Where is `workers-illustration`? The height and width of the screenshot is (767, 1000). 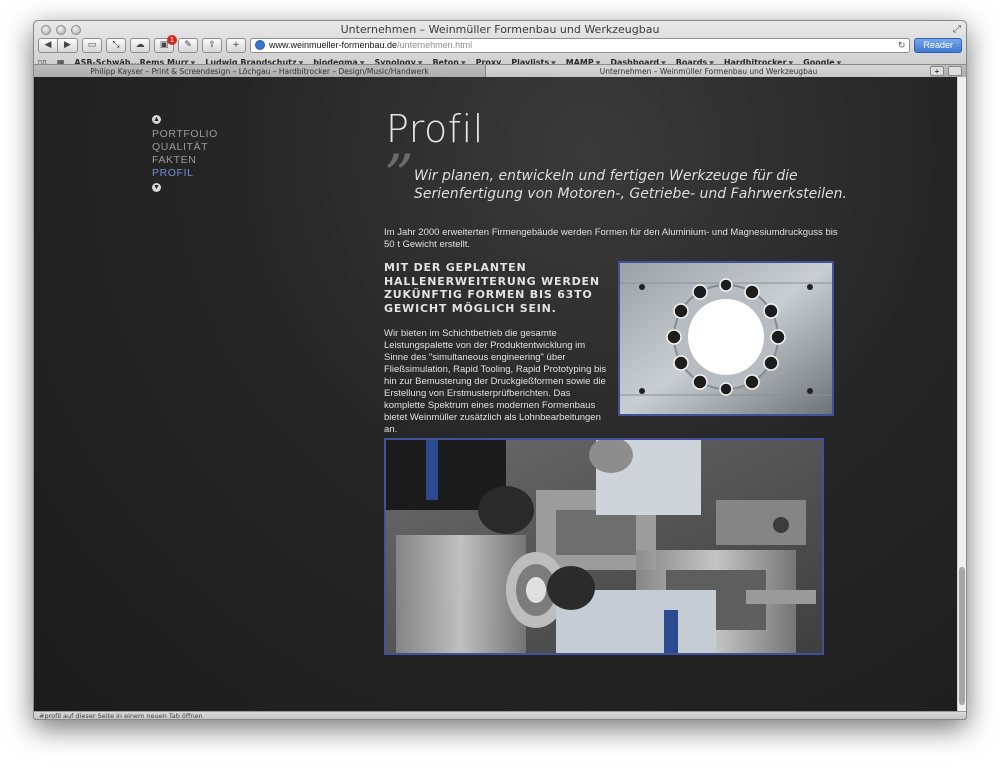 workers-illustration is located at coordinates (604, 546).